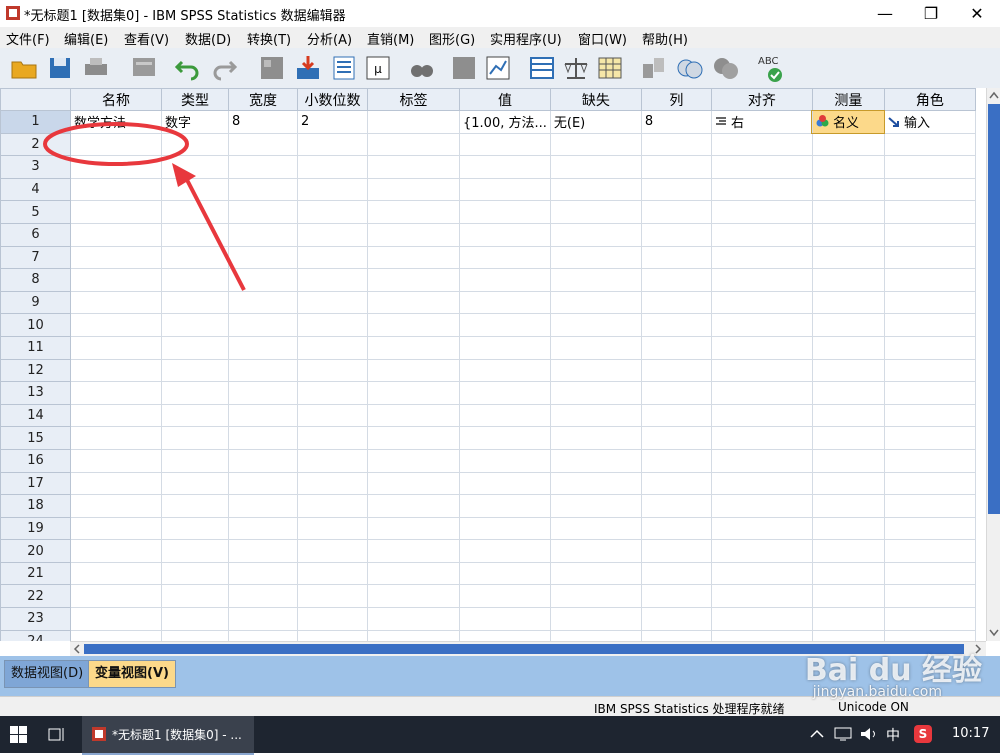  Describe the element at coordinates (35, 144) in the screenshot. I see `row-header: 2` at that location.